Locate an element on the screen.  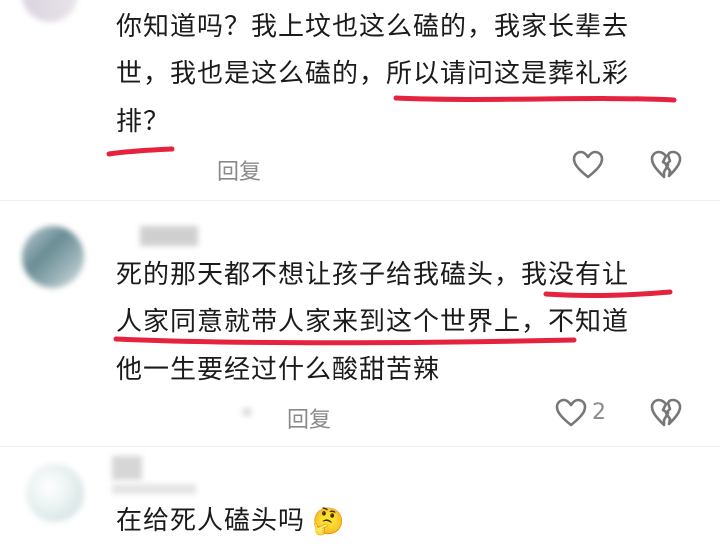
comment-line: 他一生要经过什么酸甜苦辣 is located at coordinates (278, 370).